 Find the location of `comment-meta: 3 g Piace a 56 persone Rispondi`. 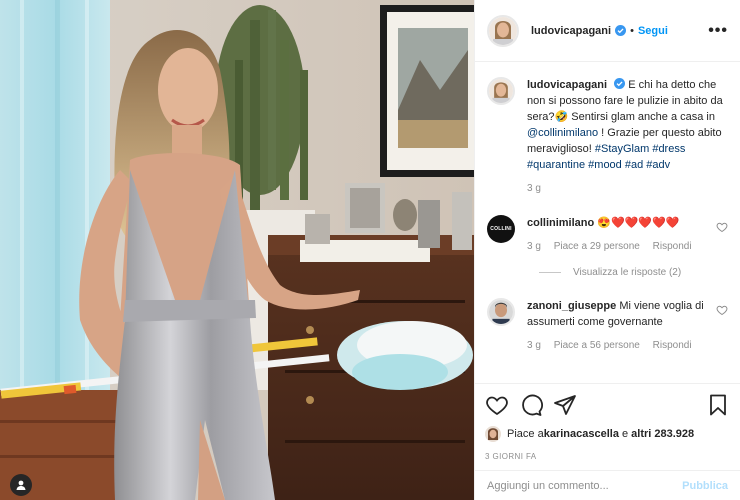

comment-meta: 3 g Piace a 56 persone Rispondi is located at coordinates (617, 346).